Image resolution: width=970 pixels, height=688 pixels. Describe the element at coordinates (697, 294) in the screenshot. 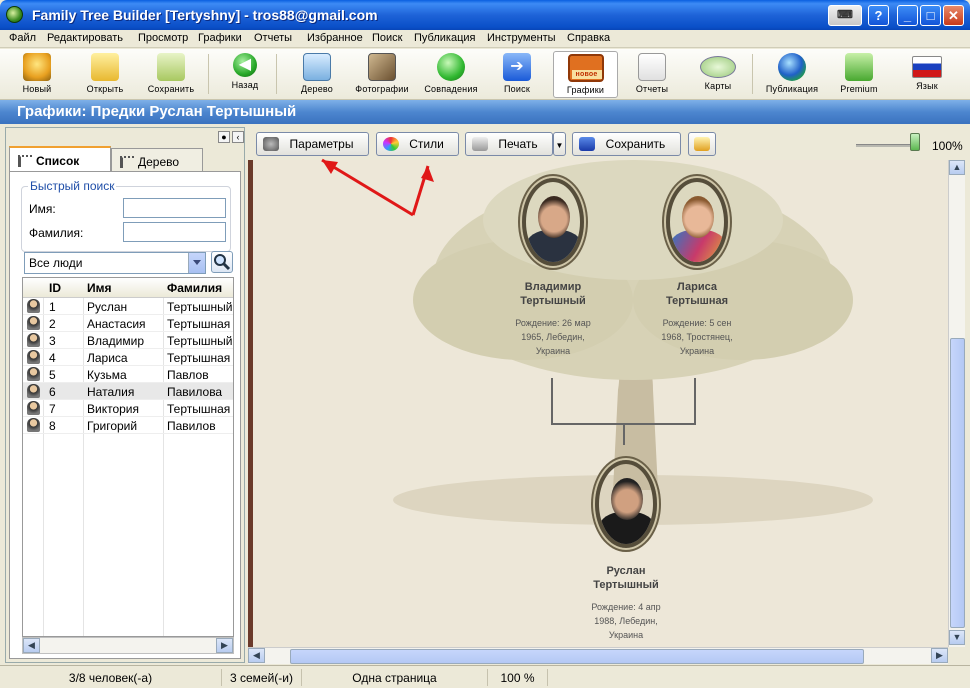

I see `mother-name: Лариса Тертышная` at that location.